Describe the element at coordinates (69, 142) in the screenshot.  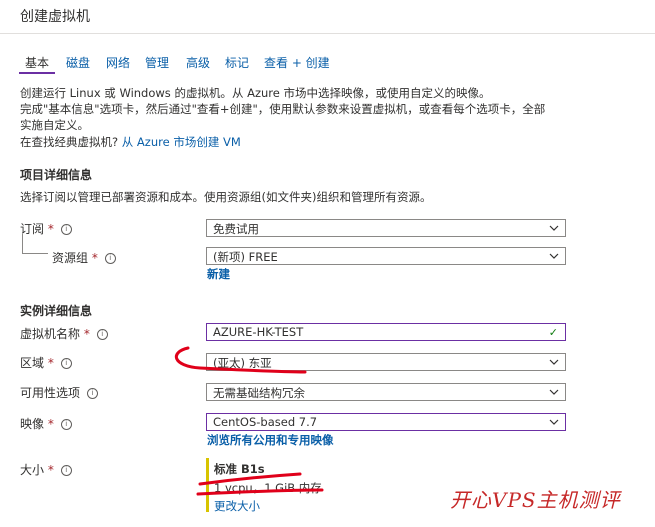
I see `classic-vm-question: 在查找经典虚拟机?` at that location.